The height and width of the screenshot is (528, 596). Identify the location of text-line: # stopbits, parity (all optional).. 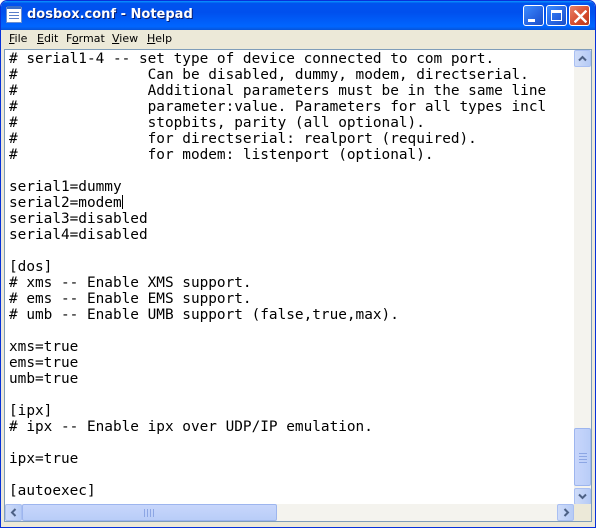
(290, 123).